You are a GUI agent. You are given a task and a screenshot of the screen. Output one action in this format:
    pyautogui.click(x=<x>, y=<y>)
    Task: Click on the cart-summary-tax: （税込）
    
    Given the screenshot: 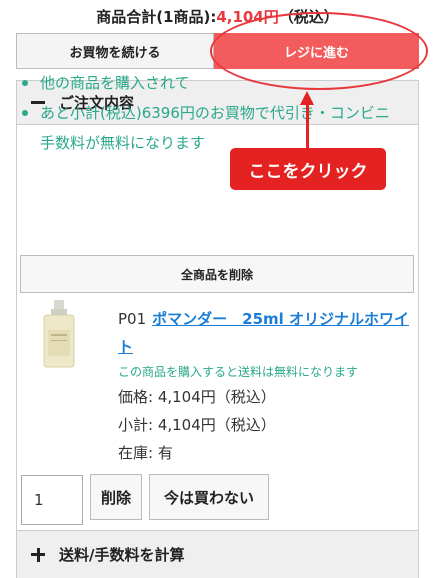 What is the action you would take?
    pyautogui.click(x=308, y=17)
    